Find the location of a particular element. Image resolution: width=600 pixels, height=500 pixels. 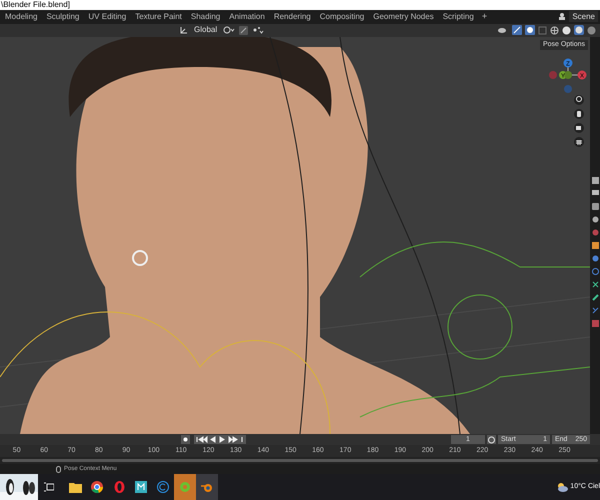

bone-constraint-icon is located at coordinates (595, 310).